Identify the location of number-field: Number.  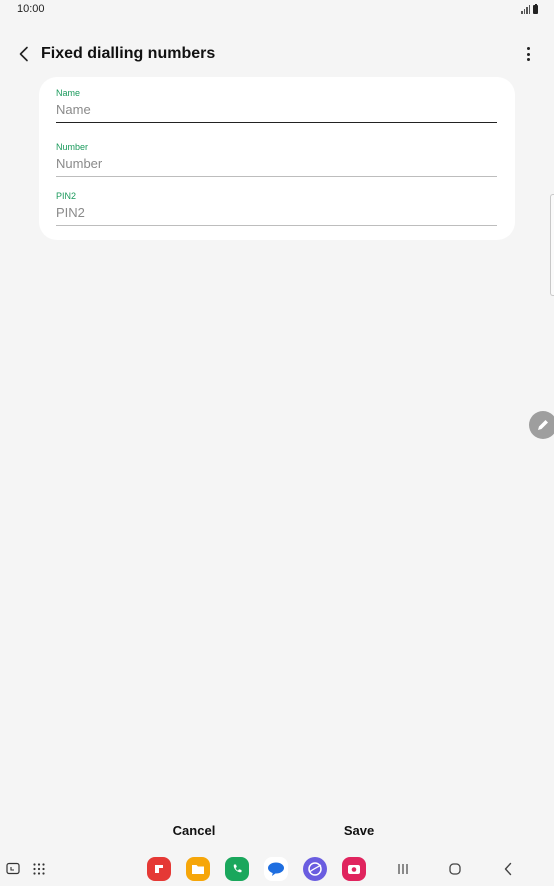
(276, 159).